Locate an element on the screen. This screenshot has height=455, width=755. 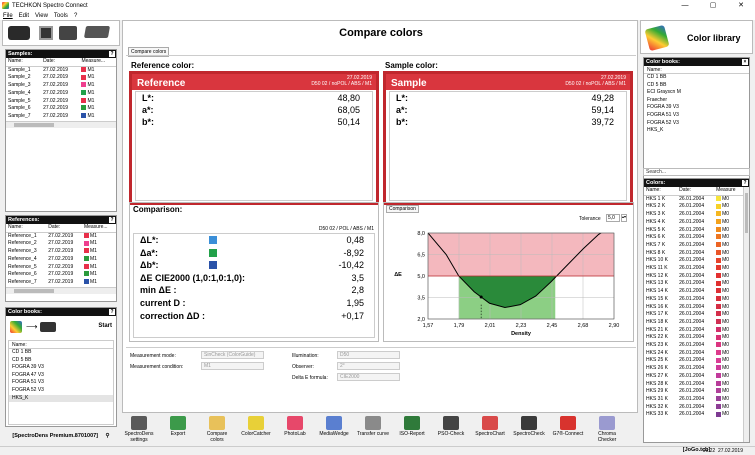
list-item: Fraecher is located at coordinates (696, 101).